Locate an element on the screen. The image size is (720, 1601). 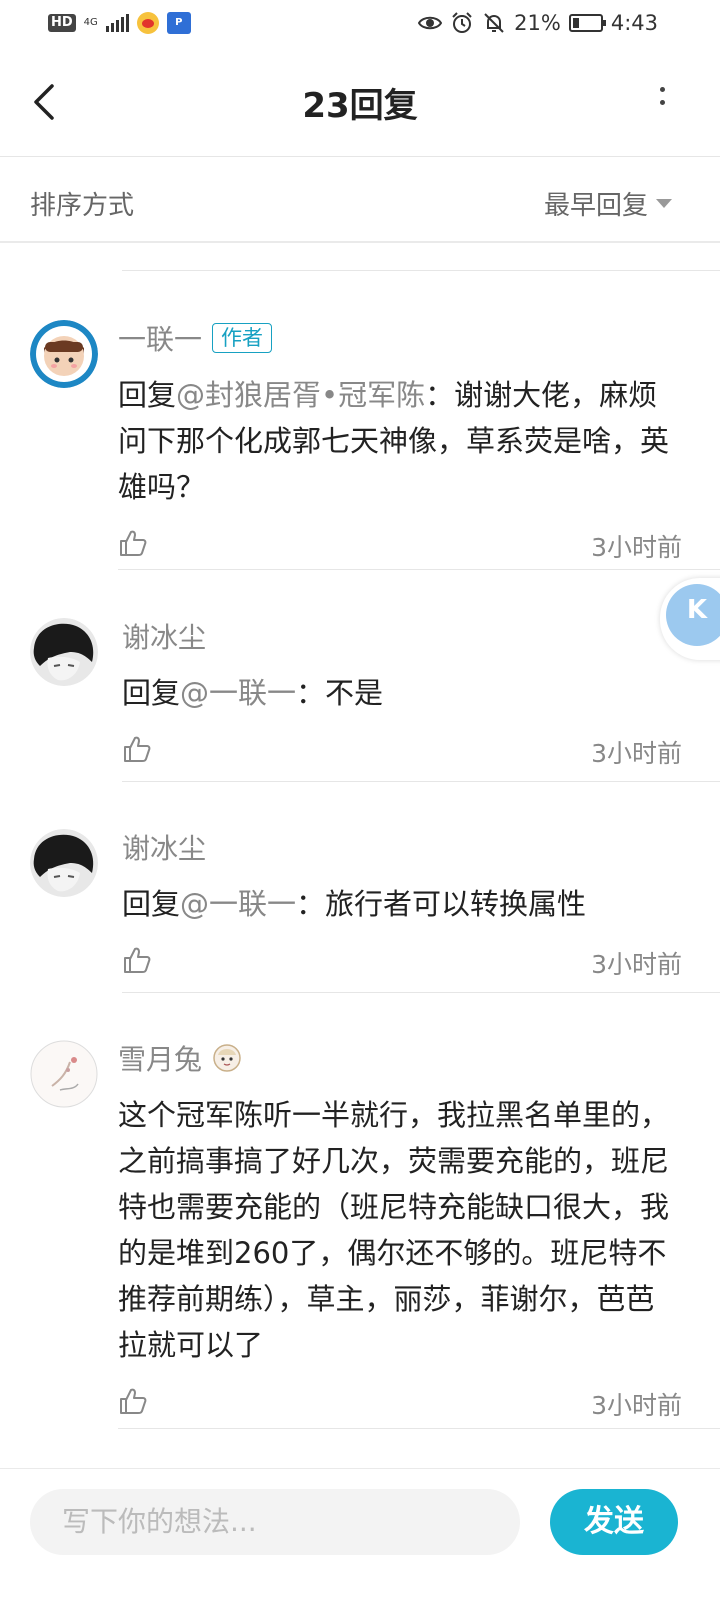
mention-link: @封狼居胥•冠军陈 is located at coordinates (300, 395).